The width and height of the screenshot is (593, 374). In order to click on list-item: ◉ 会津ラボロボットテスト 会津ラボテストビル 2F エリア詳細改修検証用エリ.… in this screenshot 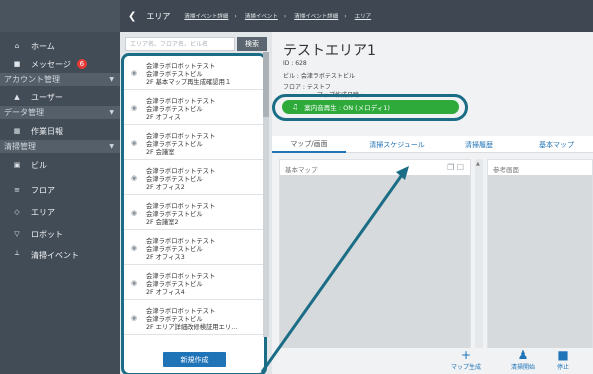, I will do `click(194, 318)`.